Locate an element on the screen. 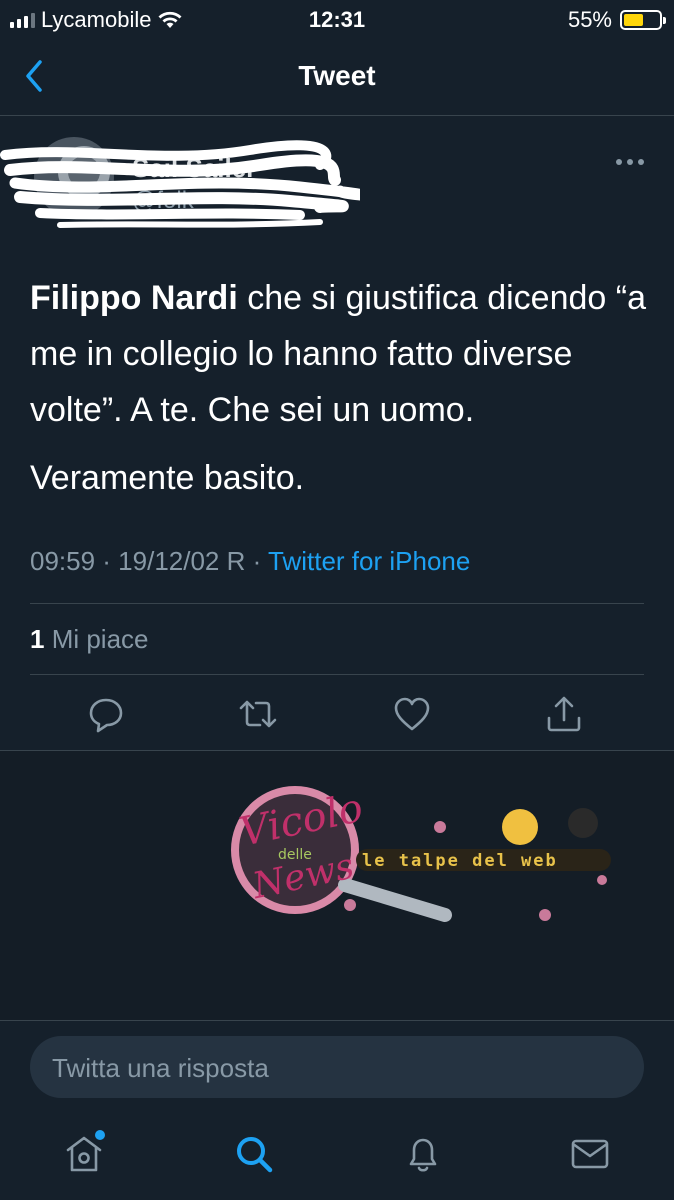 Image resolution: width=674 pixels, height=1200 pixels. more-icon is located at coordinates (630, 162).